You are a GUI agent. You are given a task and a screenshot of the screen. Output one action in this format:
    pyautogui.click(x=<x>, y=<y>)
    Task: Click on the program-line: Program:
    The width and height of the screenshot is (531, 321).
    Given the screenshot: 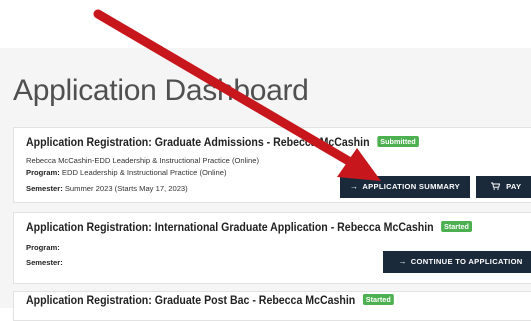 What is the action you would take?
    pyautogui.click(x=43, y=247)
    